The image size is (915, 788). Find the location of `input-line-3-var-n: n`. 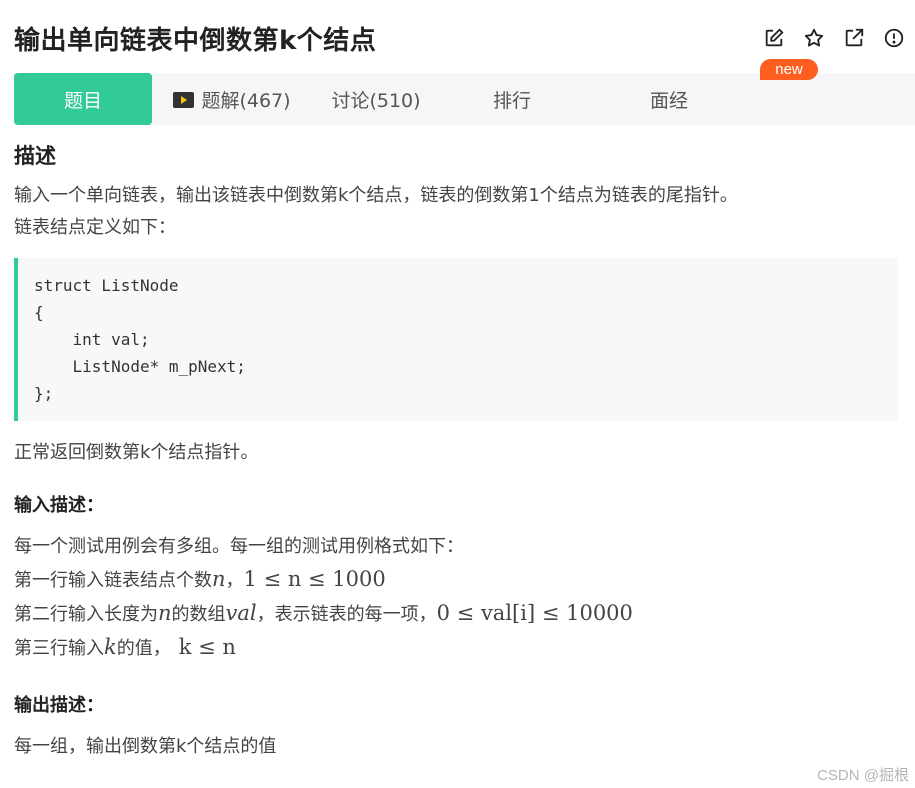

input-line-3-var-n: n is located at coordinates (165, 613).